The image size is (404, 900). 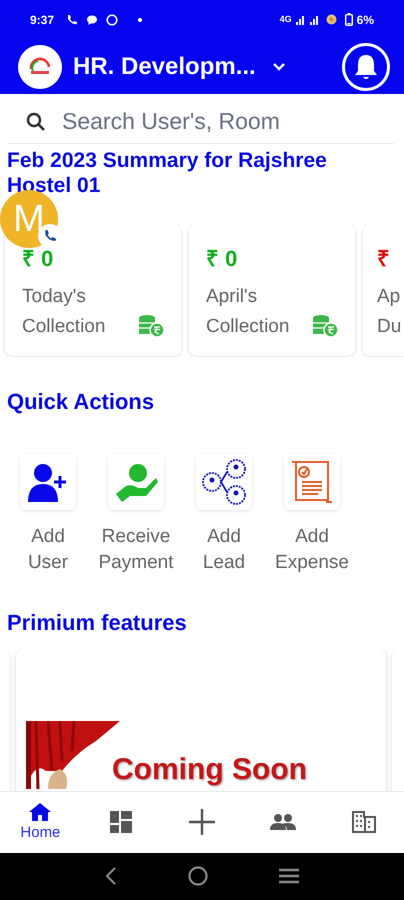 I want to click on card-label: Today's Collection, so click(x=64, y=311).